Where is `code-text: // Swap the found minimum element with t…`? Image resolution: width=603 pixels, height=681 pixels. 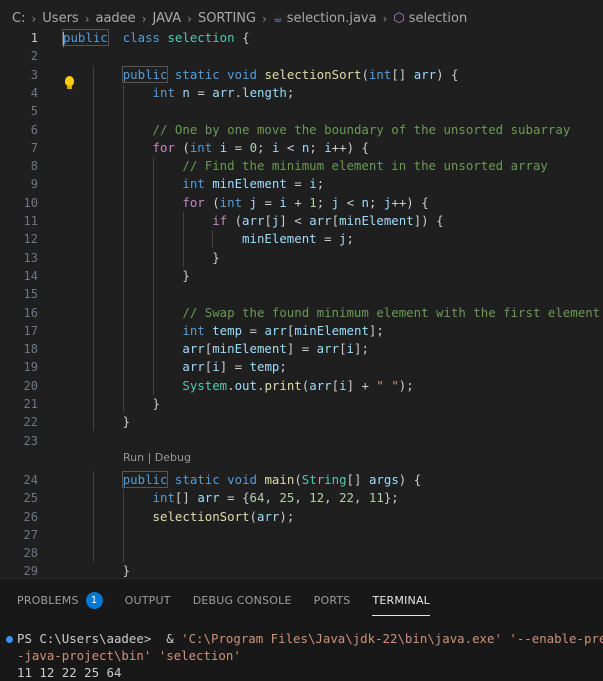
code-text: // Swap the found minimum element with t… is located at coordinates (331, 313).